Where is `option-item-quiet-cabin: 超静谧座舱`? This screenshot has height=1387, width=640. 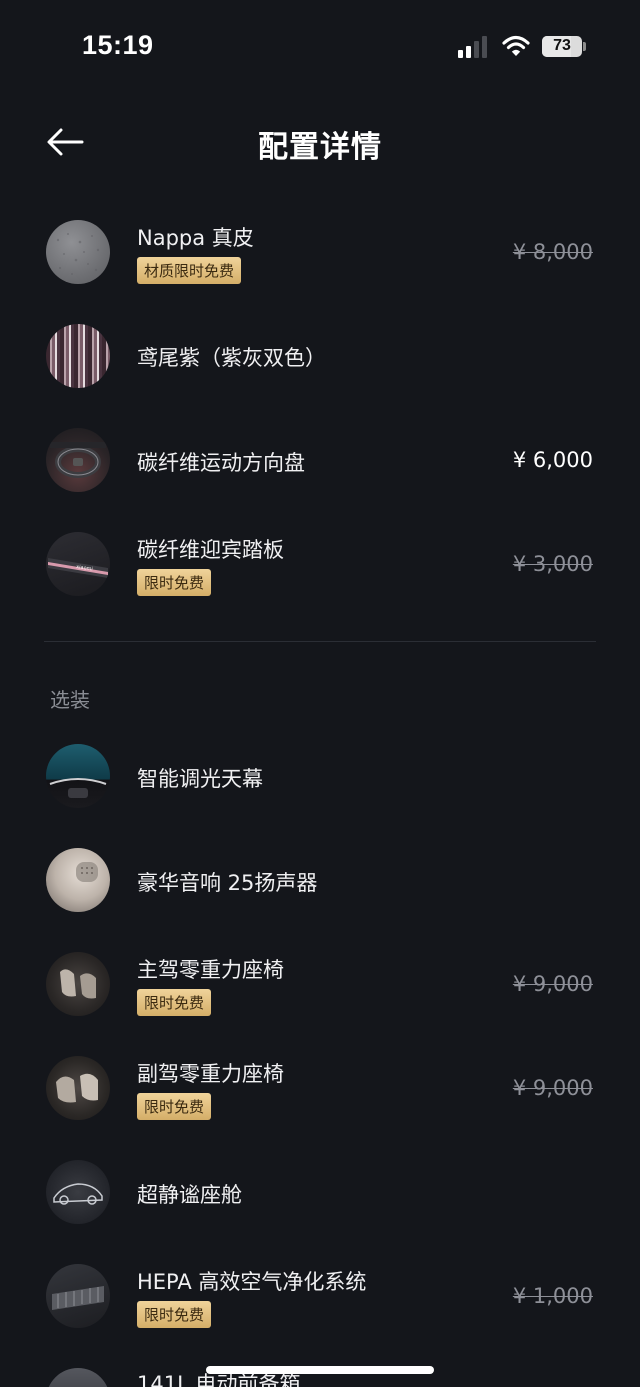
option-item-quiet-cabin: 超静谧座舱 is located at coordinates (320, 1192).